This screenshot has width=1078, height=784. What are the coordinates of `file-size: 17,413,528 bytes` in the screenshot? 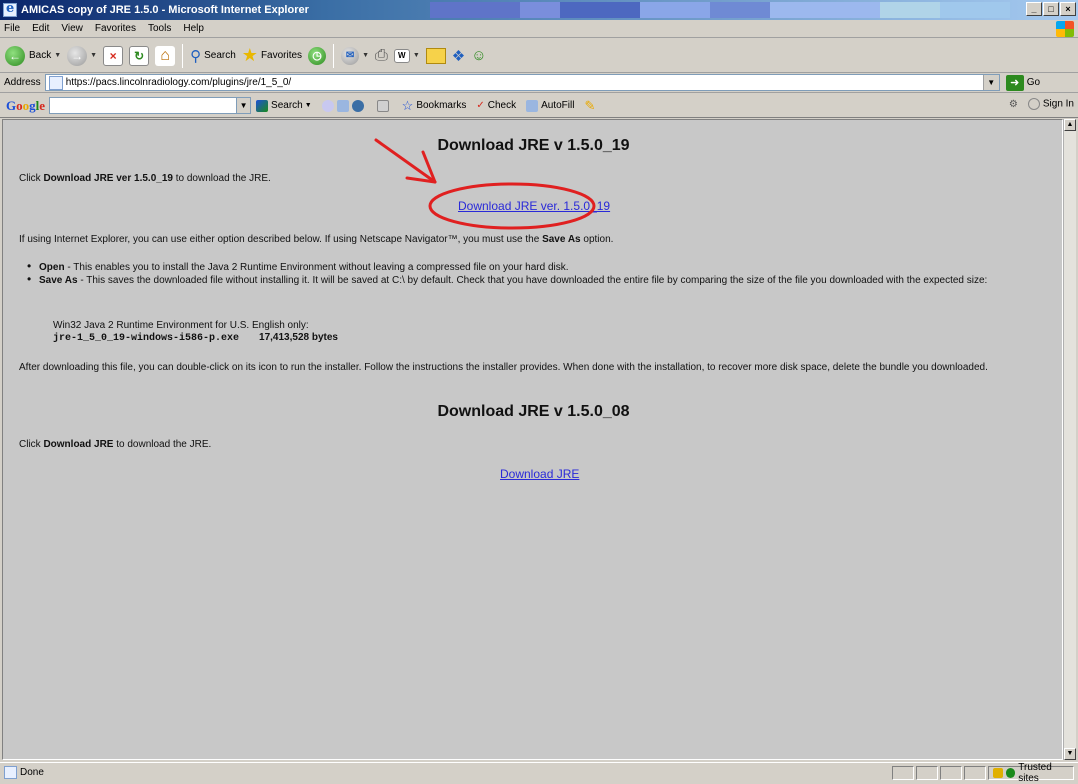 It's located at (298, 337).